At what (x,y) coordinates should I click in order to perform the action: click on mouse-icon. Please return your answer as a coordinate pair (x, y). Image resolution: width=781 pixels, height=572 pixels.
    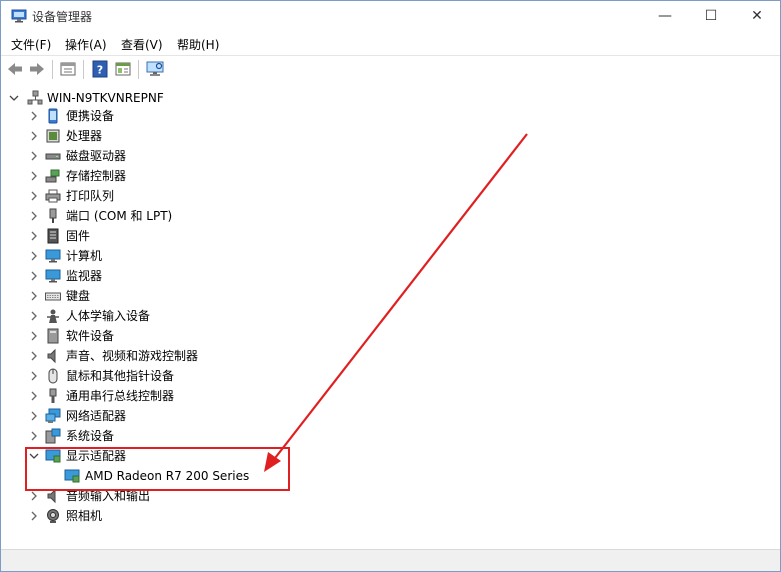
    Looking at the image, I should click on (53, 376).